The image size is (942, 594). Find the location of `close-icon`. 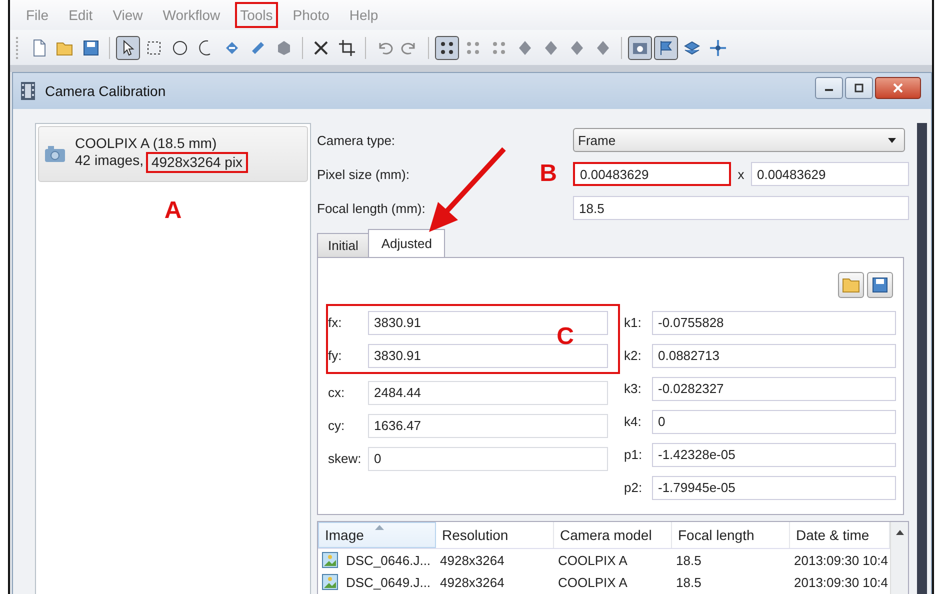

close-icon is located at coordinates (898, 88).